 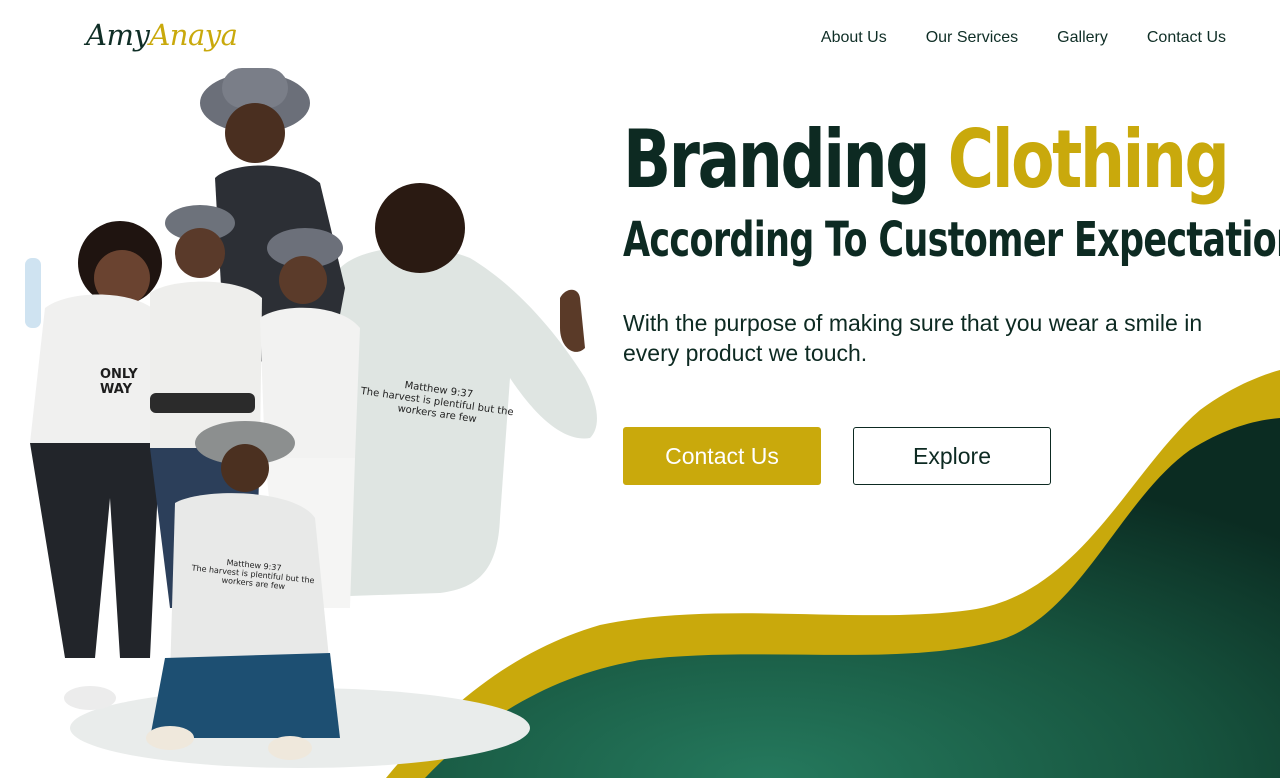 I want to click on headline-word-clothing: Clothing, so click(x=1088, y=159).